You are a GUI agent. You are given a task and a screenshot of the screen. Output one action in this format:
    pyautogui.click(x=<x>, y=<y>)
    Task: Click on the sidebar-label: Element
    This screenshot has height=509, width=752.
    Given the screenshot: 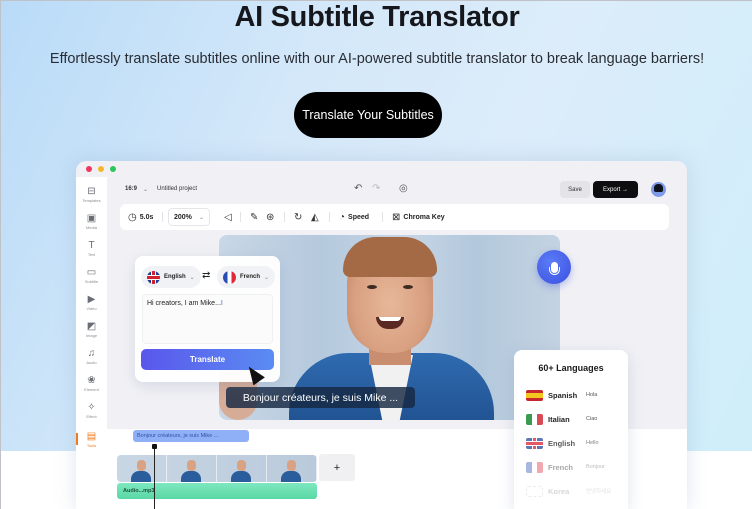 What is the action you would take?
    pyautogui.click(x=91, y=389)
    